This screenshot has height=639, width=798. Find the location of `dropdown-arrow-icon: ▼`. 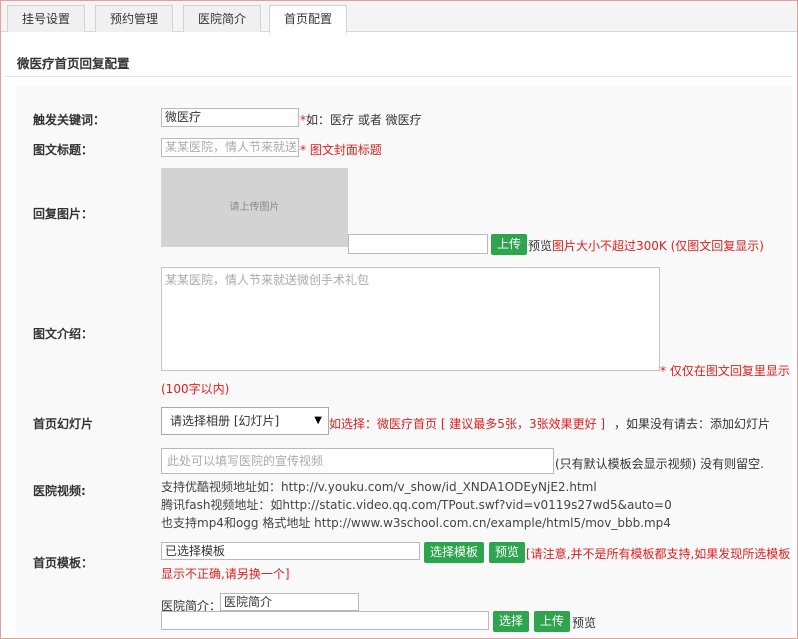

dropdown-arrow-icon: ▼ is located at coordinates (318, 420).